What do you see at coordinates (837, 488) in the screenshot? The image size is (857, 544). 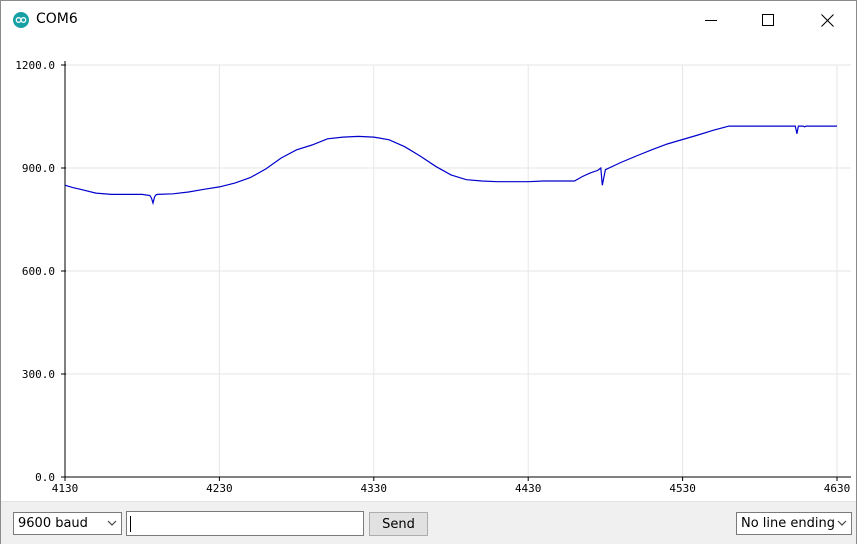 I see `x-tick-label: 4630` at bounding box center [837, 488].